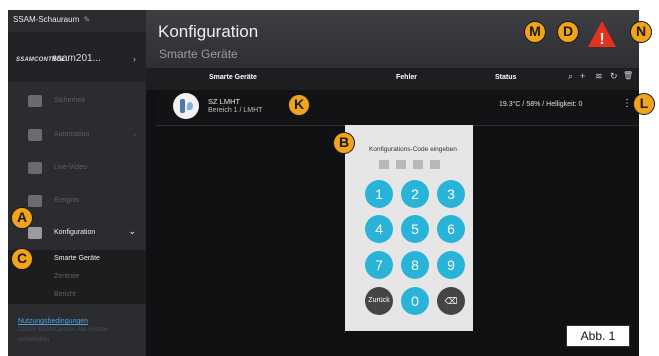 The image size is (659, 356). Describe the element at coordinates (198, 54) in the screenshot. I see `page-subtitle: Smarte Geräte` at that location.